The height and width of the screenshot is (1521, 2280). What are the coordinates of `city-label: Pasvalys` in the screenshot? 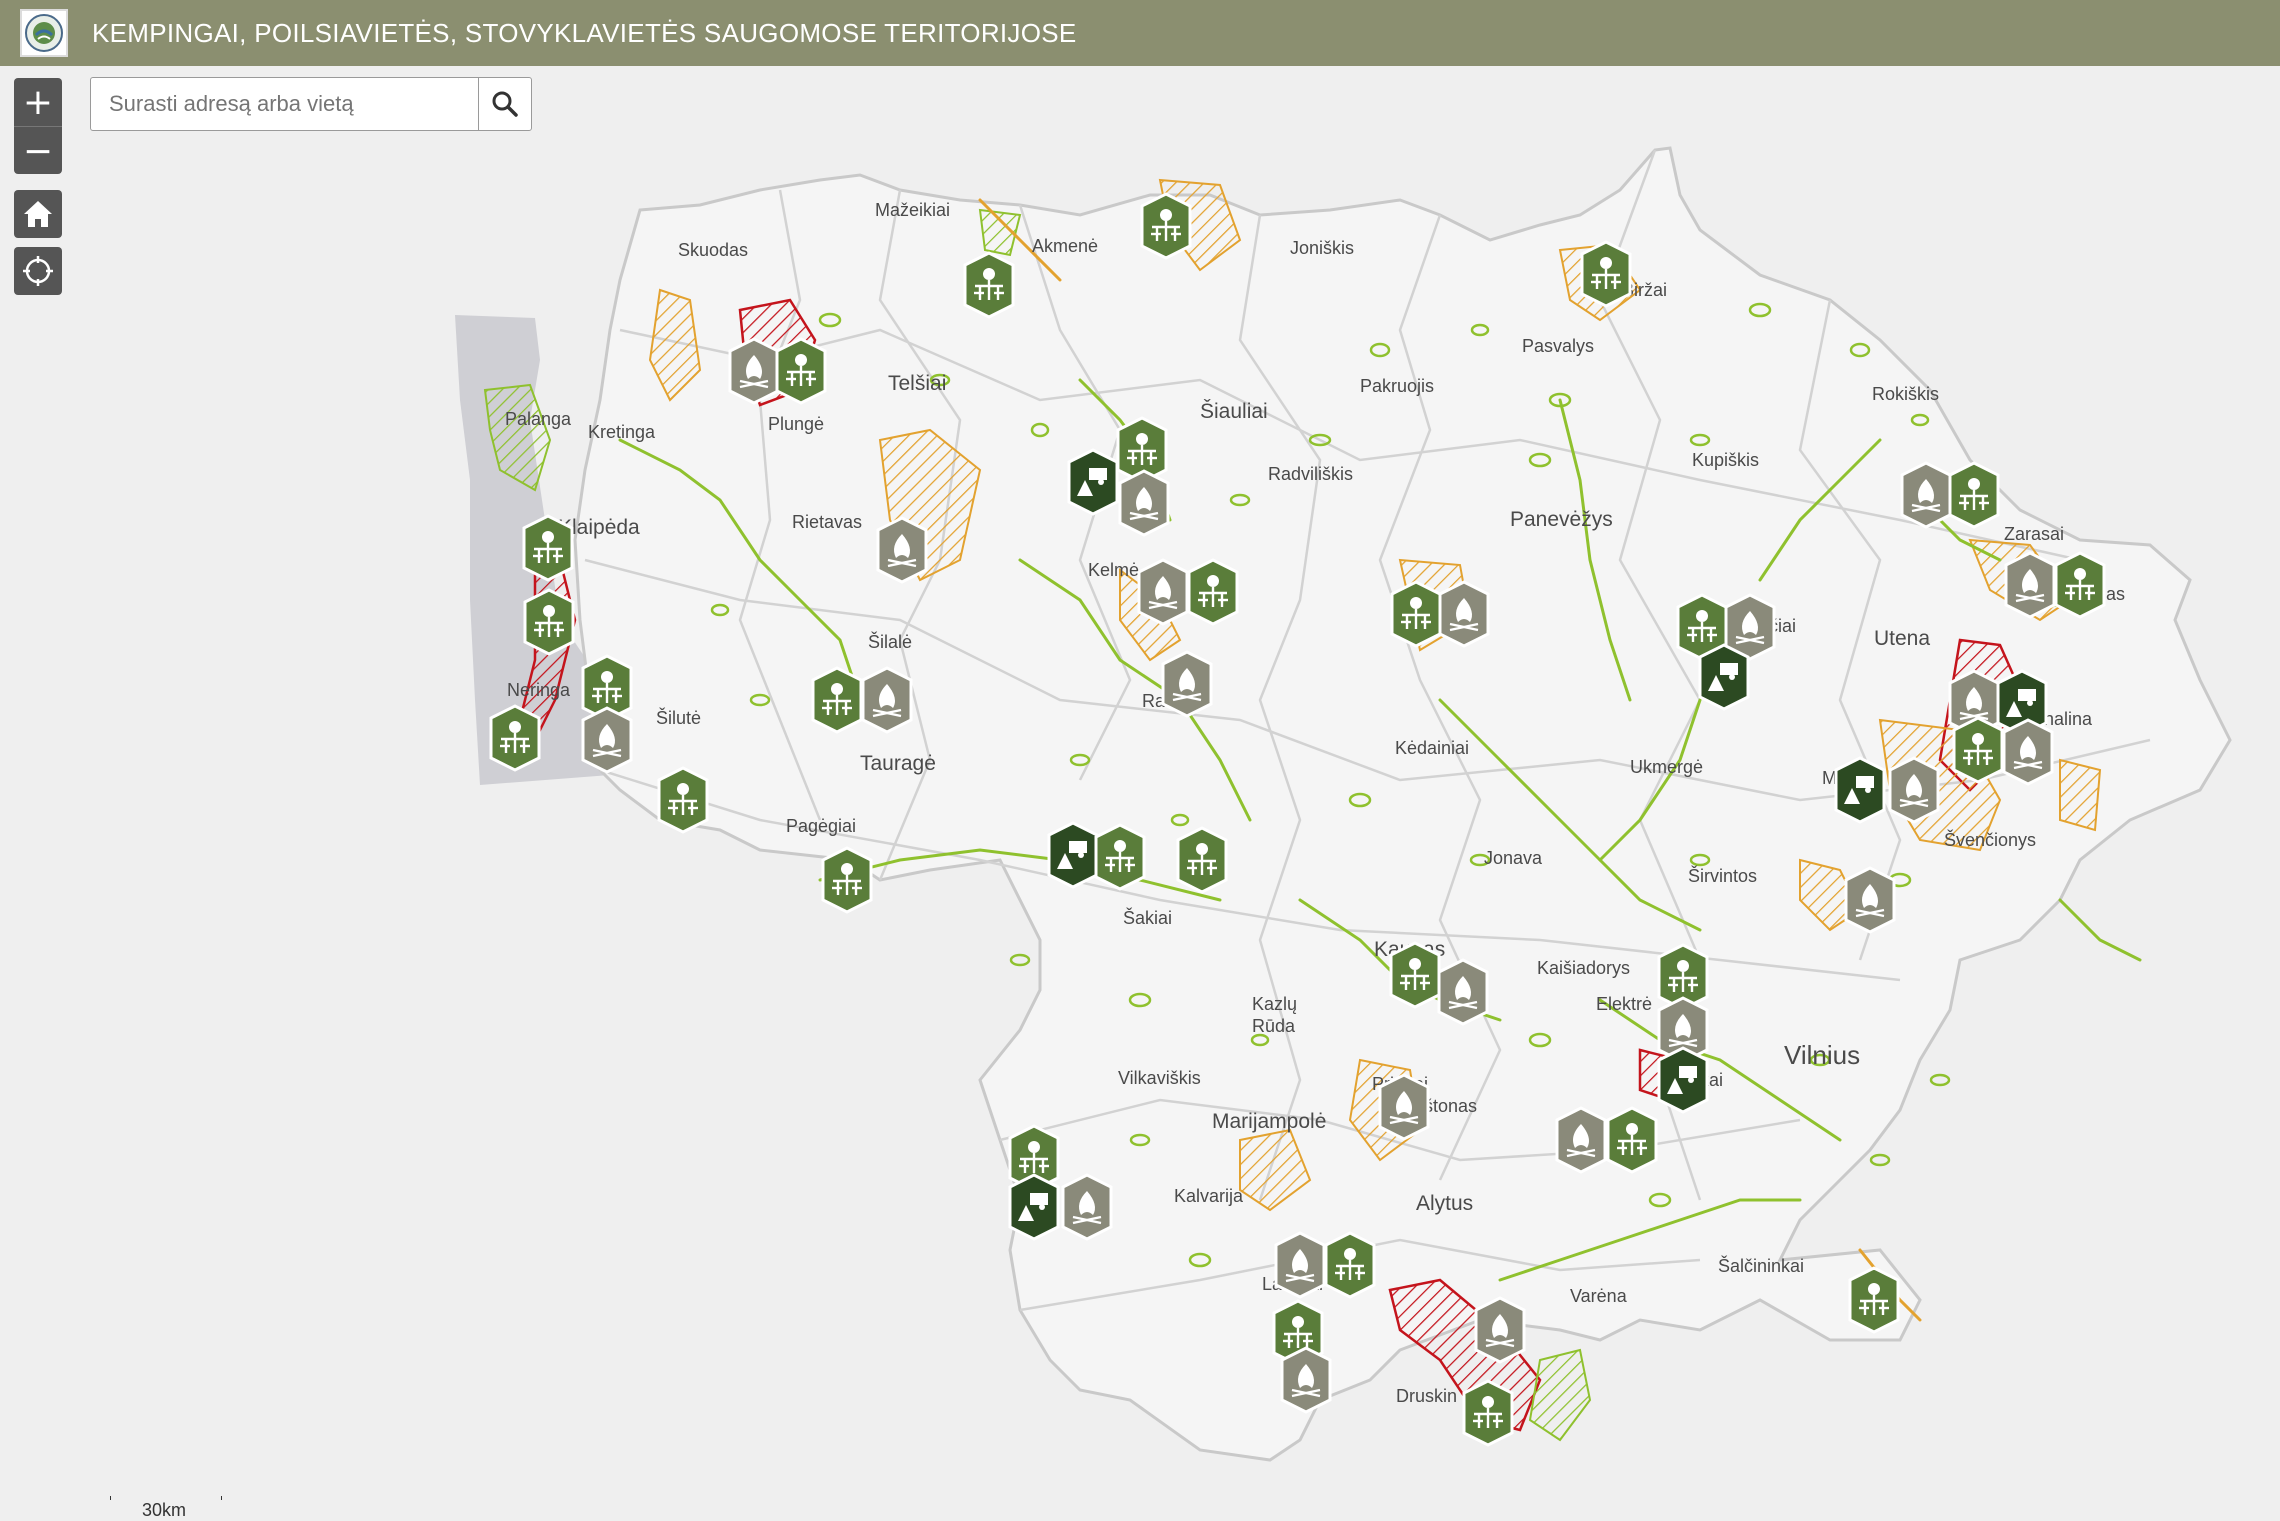 It's located at (1558, 346).